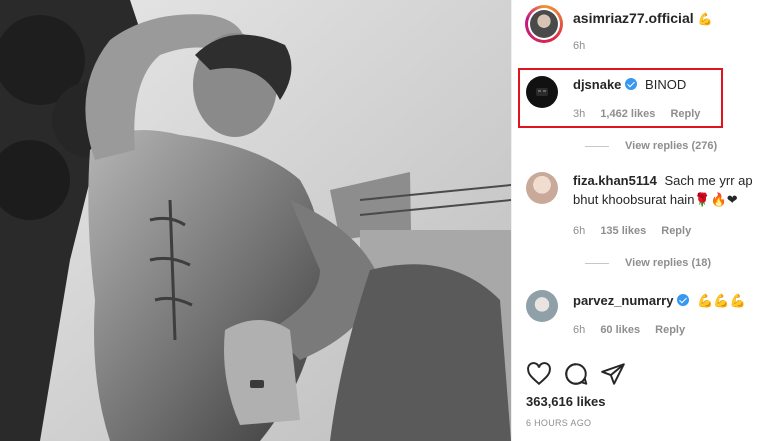  Describe the element at coordinates (576, 374) in the screenshot. I see `comment-icon` at that location.